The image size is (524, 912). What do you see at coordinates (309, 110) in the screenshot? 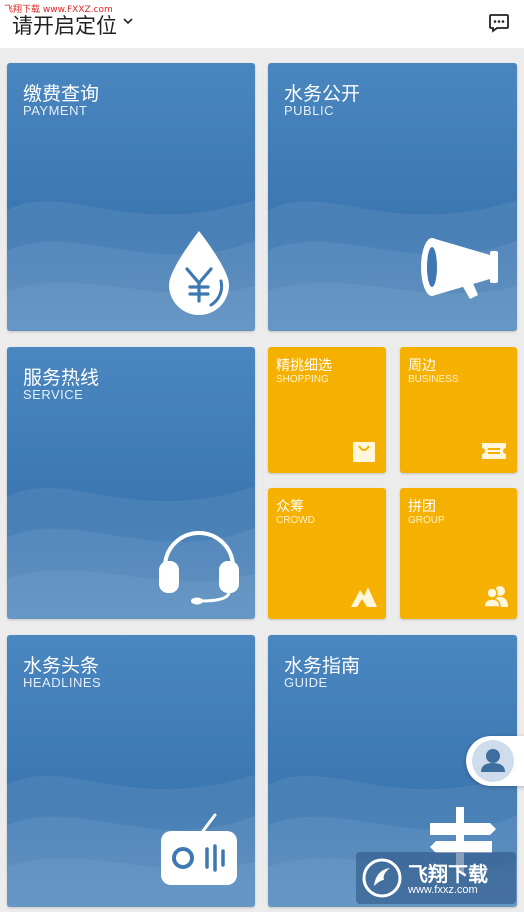
I see `tile-subtitle: PUBLIC` at bounding box center [309, 110].